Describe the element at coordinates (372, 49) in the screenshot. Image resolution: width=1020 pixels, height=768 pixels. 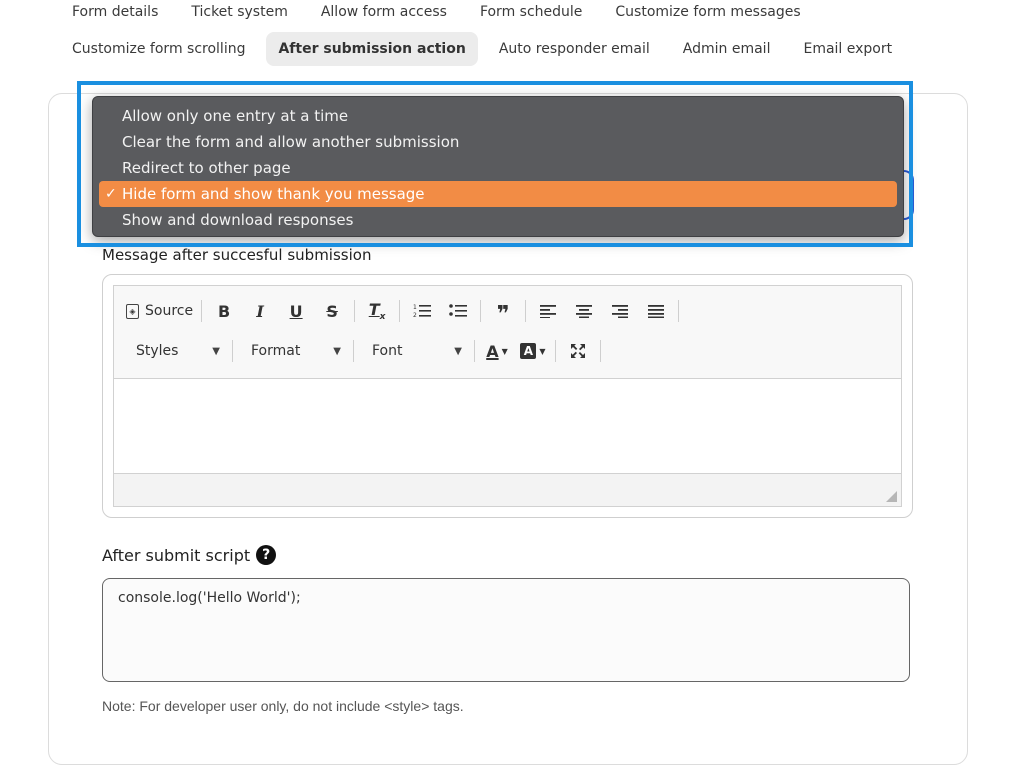
I see `tab-after-submission-action: After submission action` at that location.